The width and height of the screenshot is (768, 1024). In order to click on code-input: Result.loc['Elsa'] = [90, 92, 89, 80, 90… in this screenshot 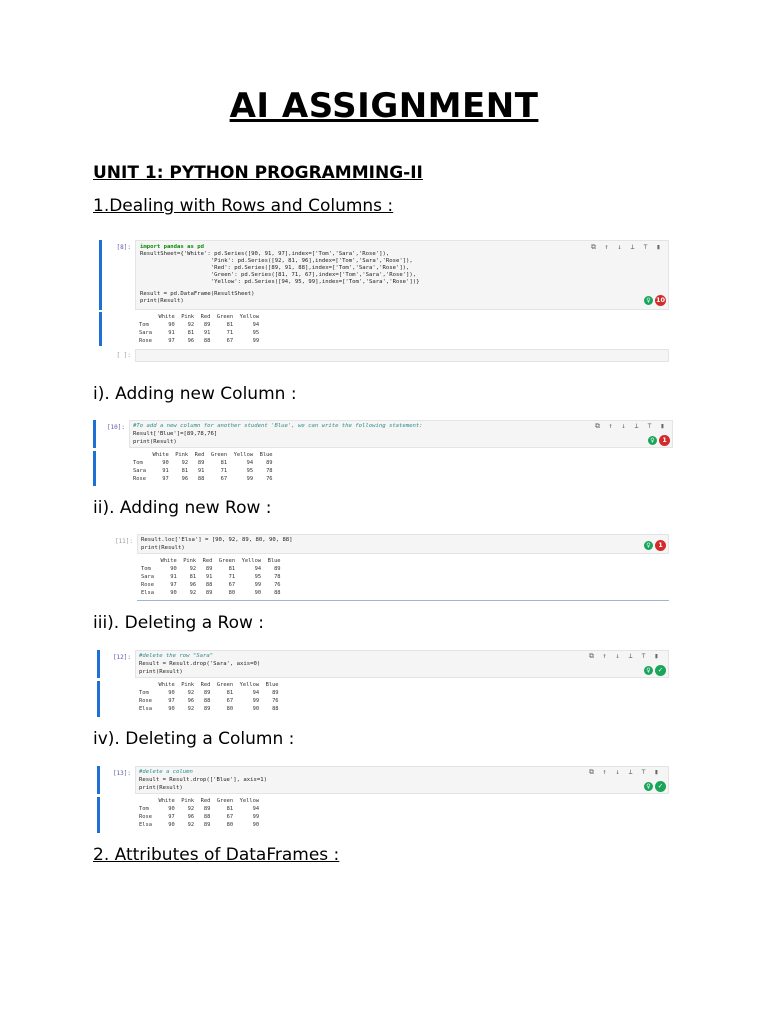, I will do `click(403, 544)`.